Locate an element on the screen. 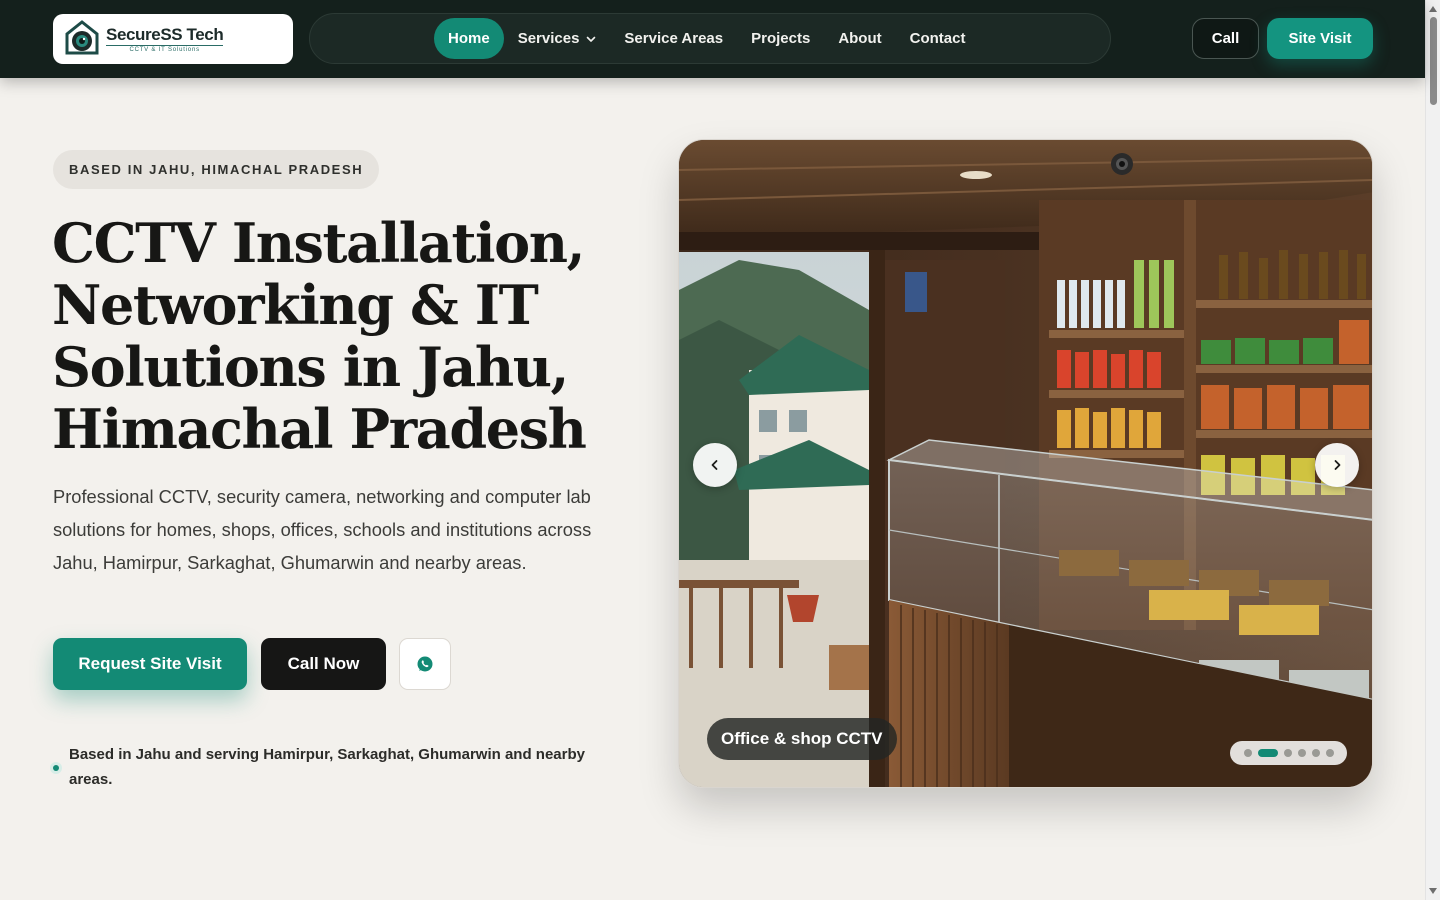 This screenshot has height=900, width=1440. chevron-left-icon is located at coordinates (714, 465).